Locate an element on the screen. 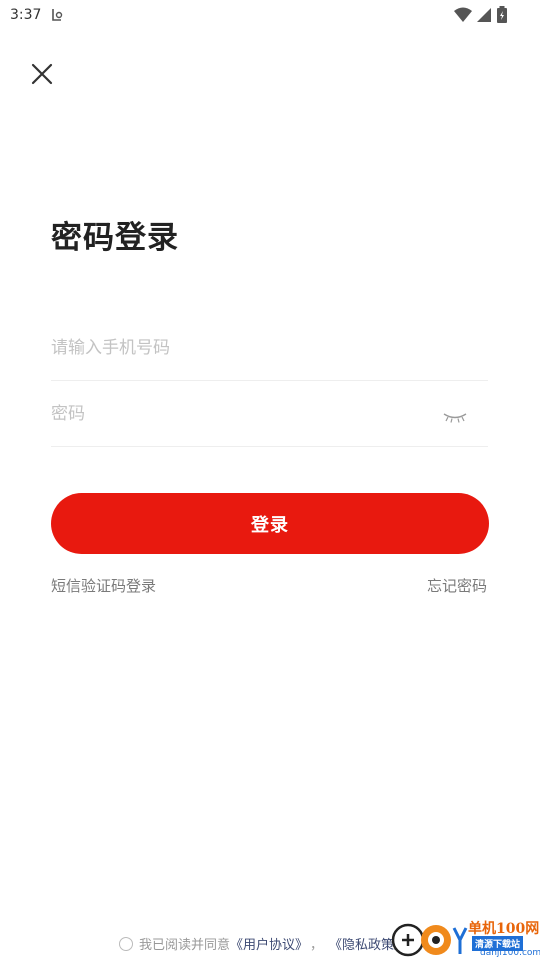 This screenshot has height=960, width=540. status-icons is located at coordinates (481, 15).